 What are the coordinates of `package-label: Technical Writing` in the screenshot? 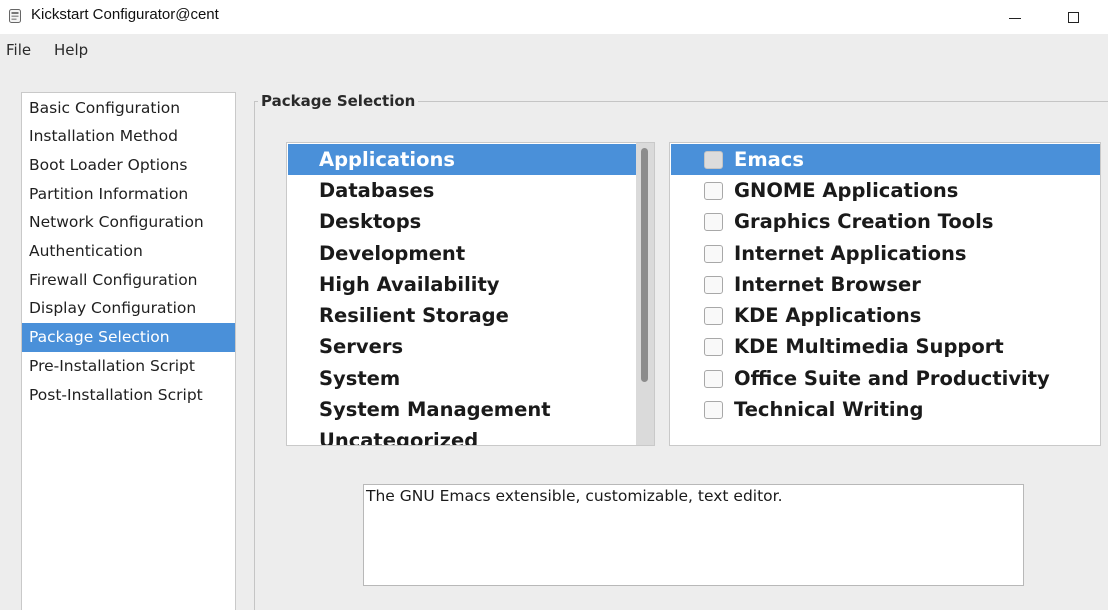 It's located at (829, 409).